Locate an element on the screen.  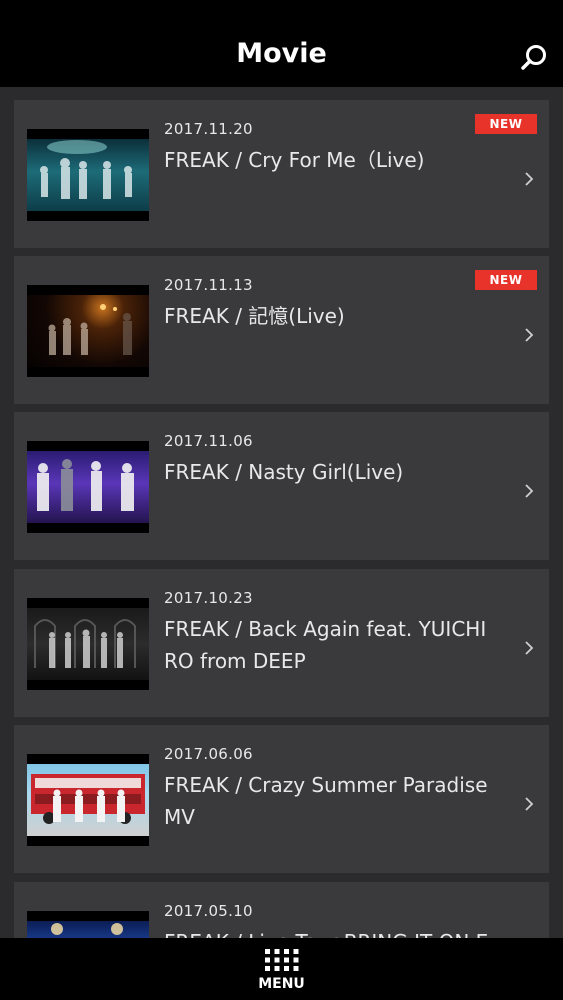
item-date: 2017.06.06 is located at coordinates (208, 754).